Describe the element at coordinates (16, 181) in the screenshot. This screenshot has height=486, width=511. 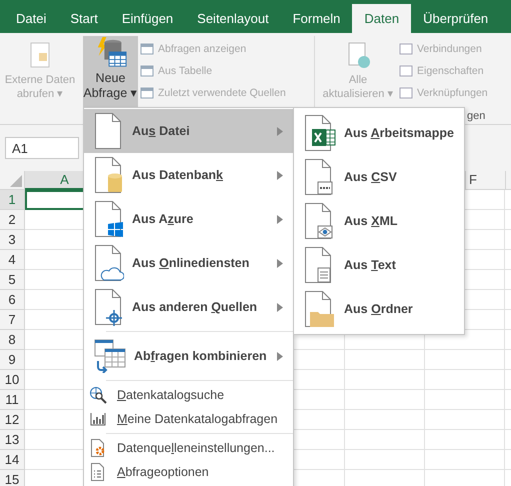
I see `select-all-icon` at that location.